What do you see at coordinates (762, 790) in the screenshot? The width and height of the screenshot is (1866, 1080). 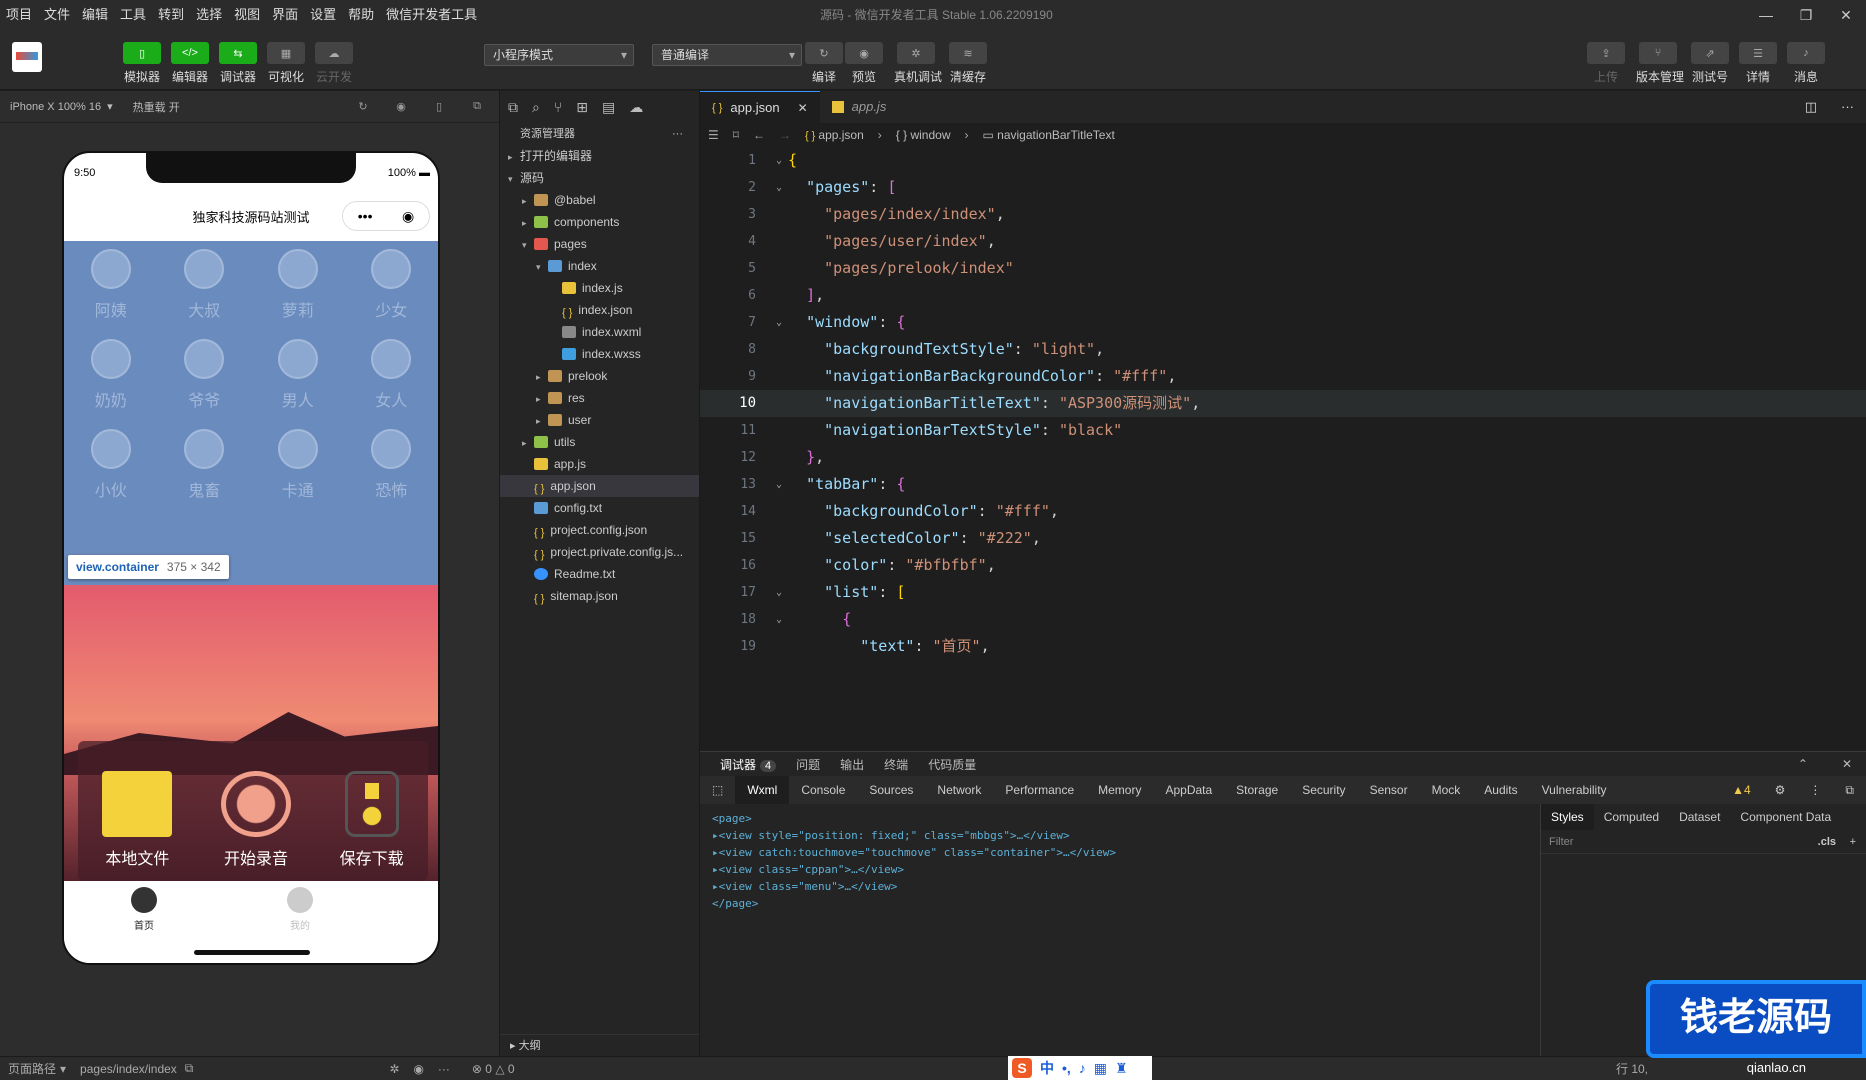 I see `devtools-tab: Wxml` at bounding box center [762, 790].